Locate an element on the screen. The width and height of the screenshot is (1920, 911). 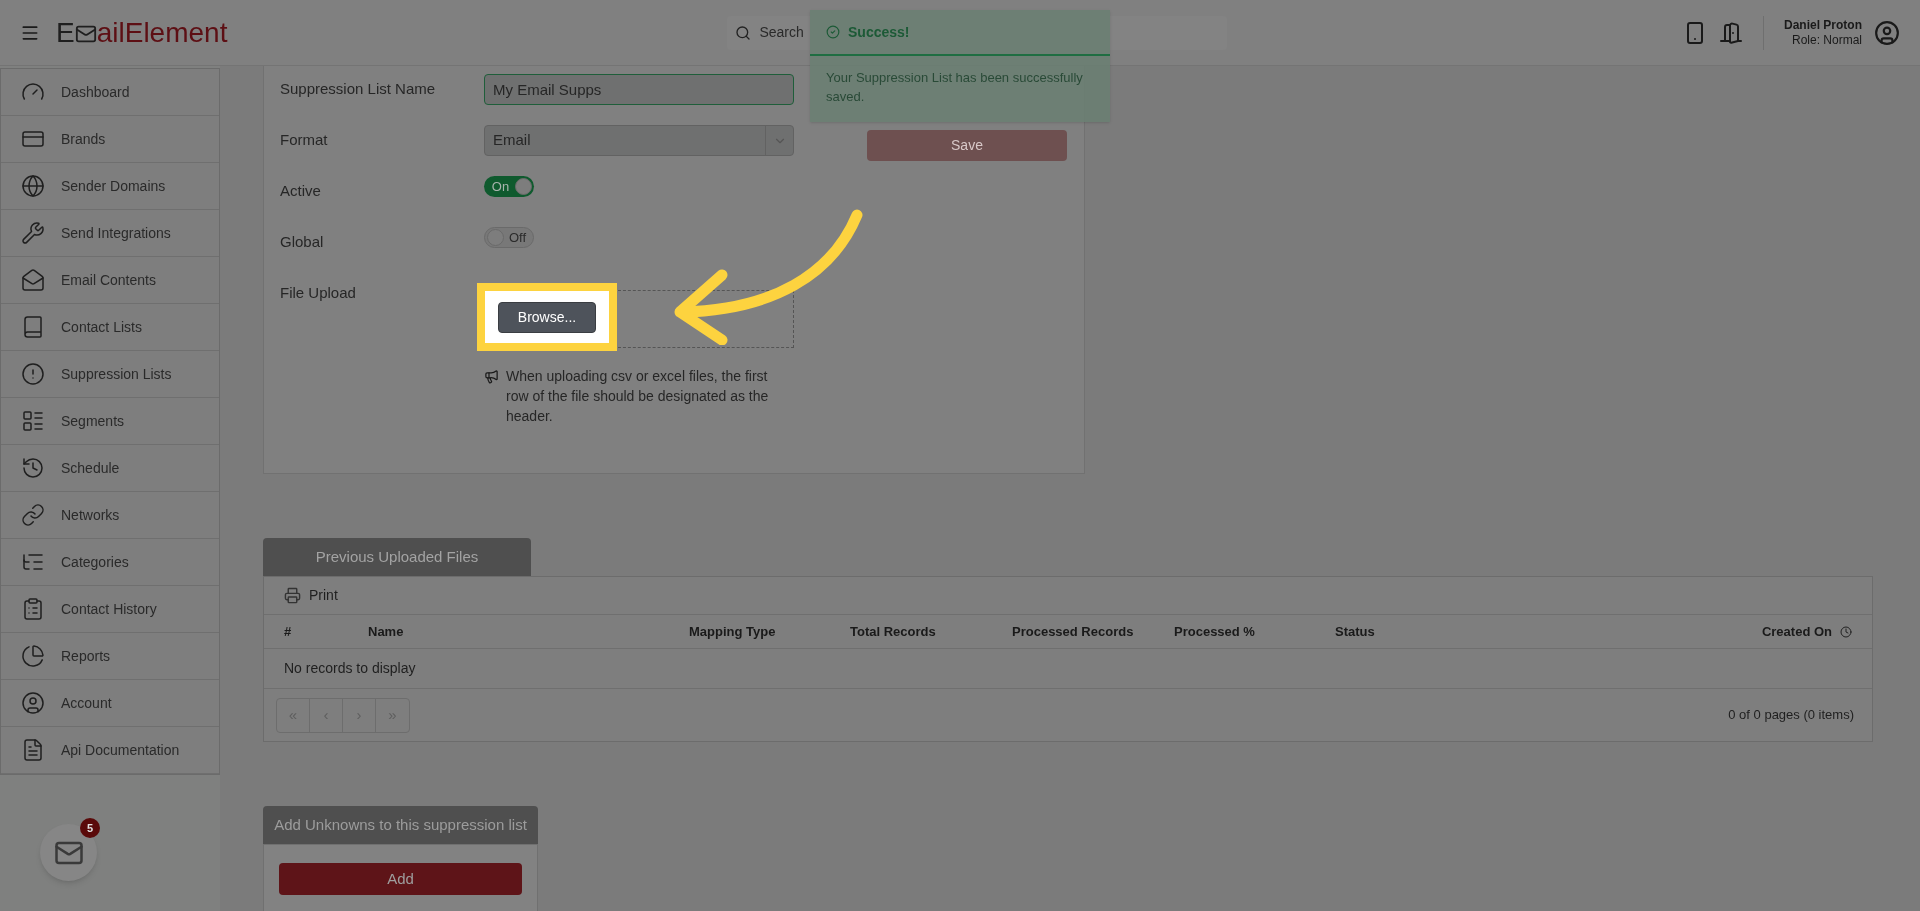
select-dropdown: Email is located at coordinates (639, 140).